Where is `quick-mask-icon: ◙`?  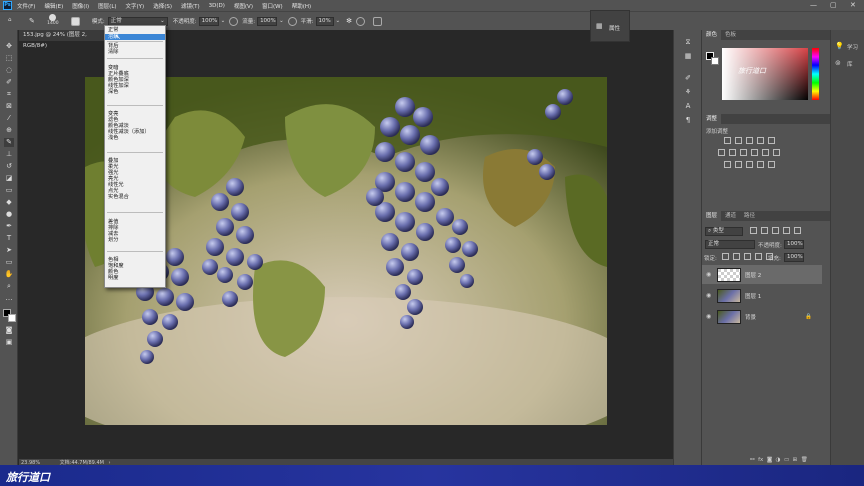
quick-mask-icon: ◙ is located at coordinates (9, 330).